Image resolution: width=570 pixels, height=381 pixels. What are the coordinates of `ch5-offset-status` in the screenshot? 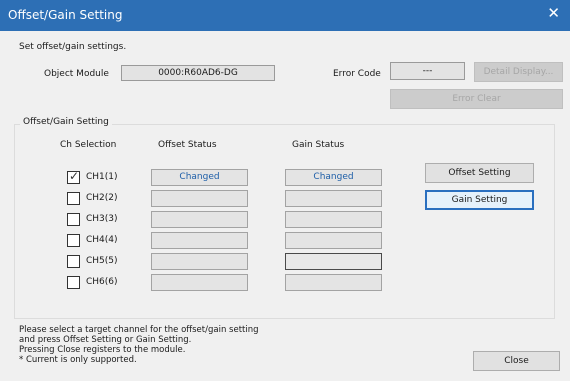 It's located at (199, 261).